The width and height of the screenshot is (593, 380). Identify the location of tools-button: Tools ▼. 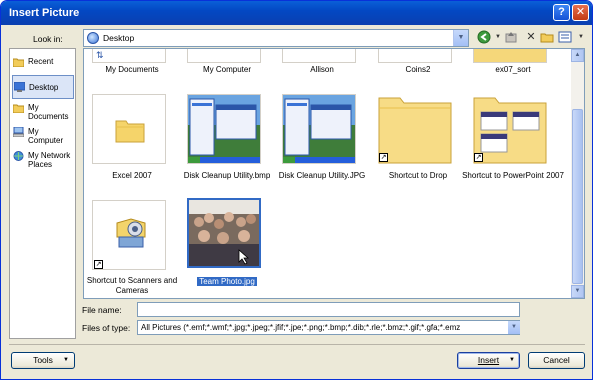
(43, 360).